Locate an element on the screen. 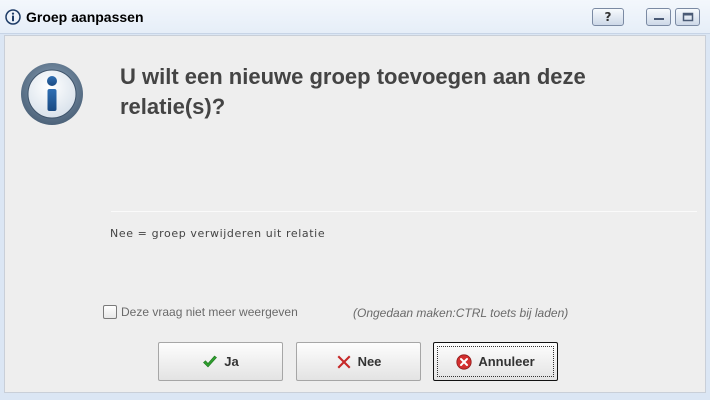 The width and height of the screenshot is (710, 400). help-label: ? is located at coordinates (608, 17).